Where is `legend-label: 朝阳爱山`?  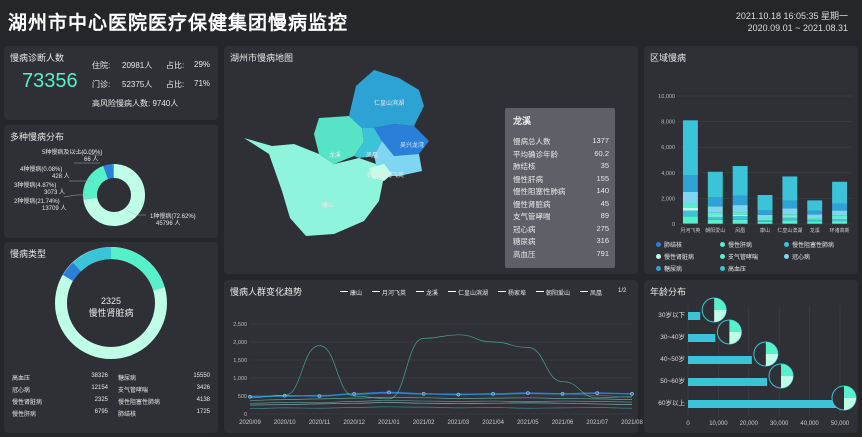
legend-label: 朝阳爱山 is located at coordinates (558, 292).